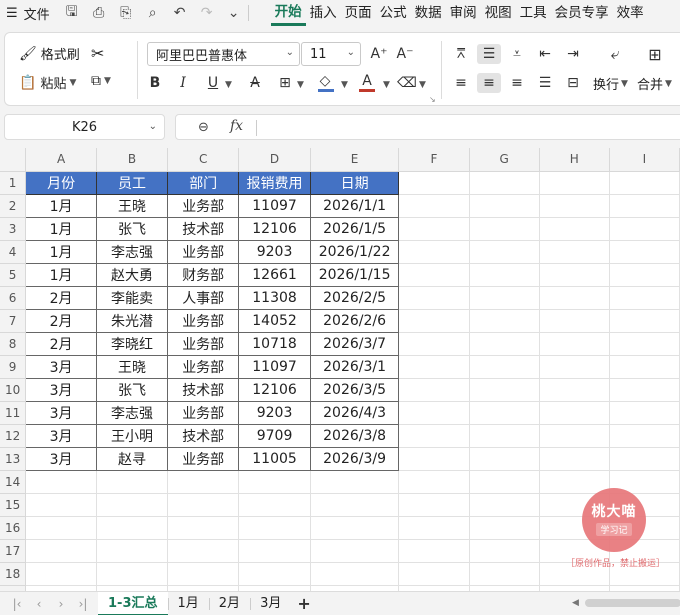 This screenshot has height=615, width=680. What do you see at coordinates (274, 412) in the screenshot?
I see `data-cell: 9203` at bounding box center [274, 412].